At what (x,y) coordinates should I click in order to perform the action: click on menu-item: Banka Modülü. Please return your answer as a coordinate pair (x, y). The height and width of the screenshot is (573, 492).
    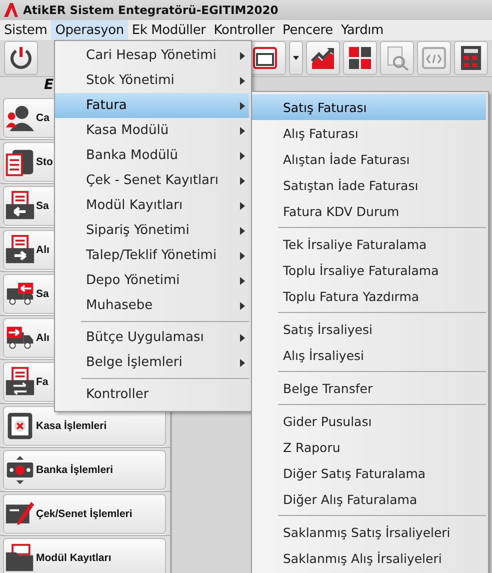
    Looking at the image, I should click on (152, 155).